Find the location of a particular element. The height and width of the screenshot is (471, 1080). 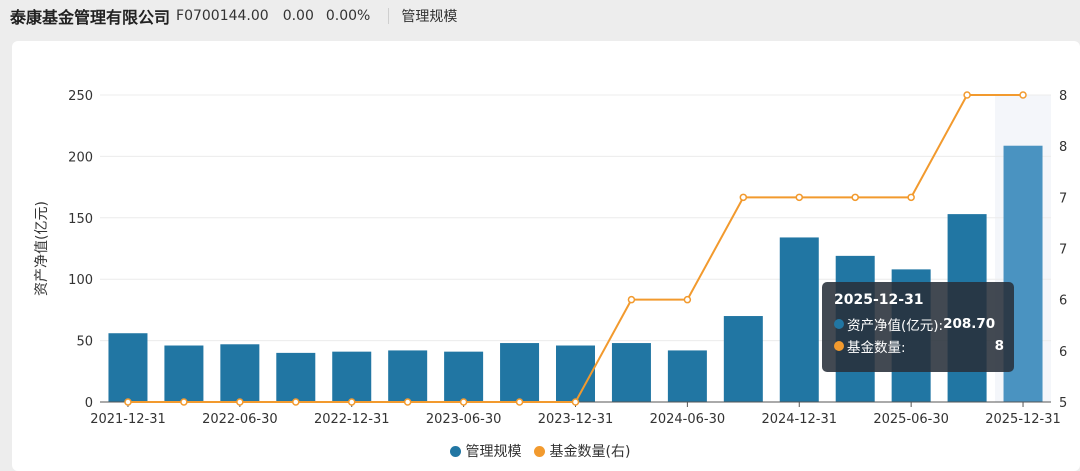

tooltip-row-count: 基金数量: 8 is located at coordinates (919, 346).